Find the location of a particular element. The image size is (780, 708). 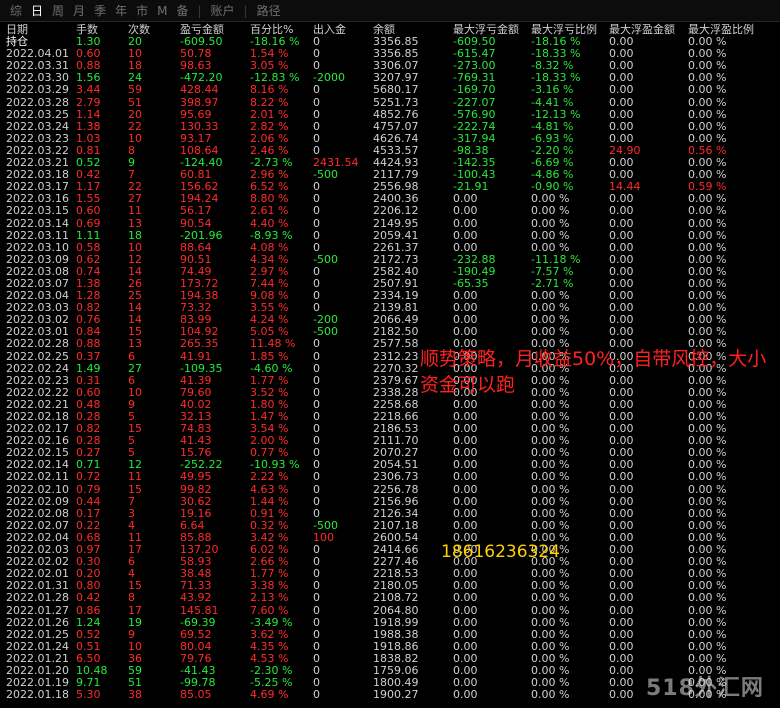

row-date: 2022.02.24 is located at coordinates (37, 368).